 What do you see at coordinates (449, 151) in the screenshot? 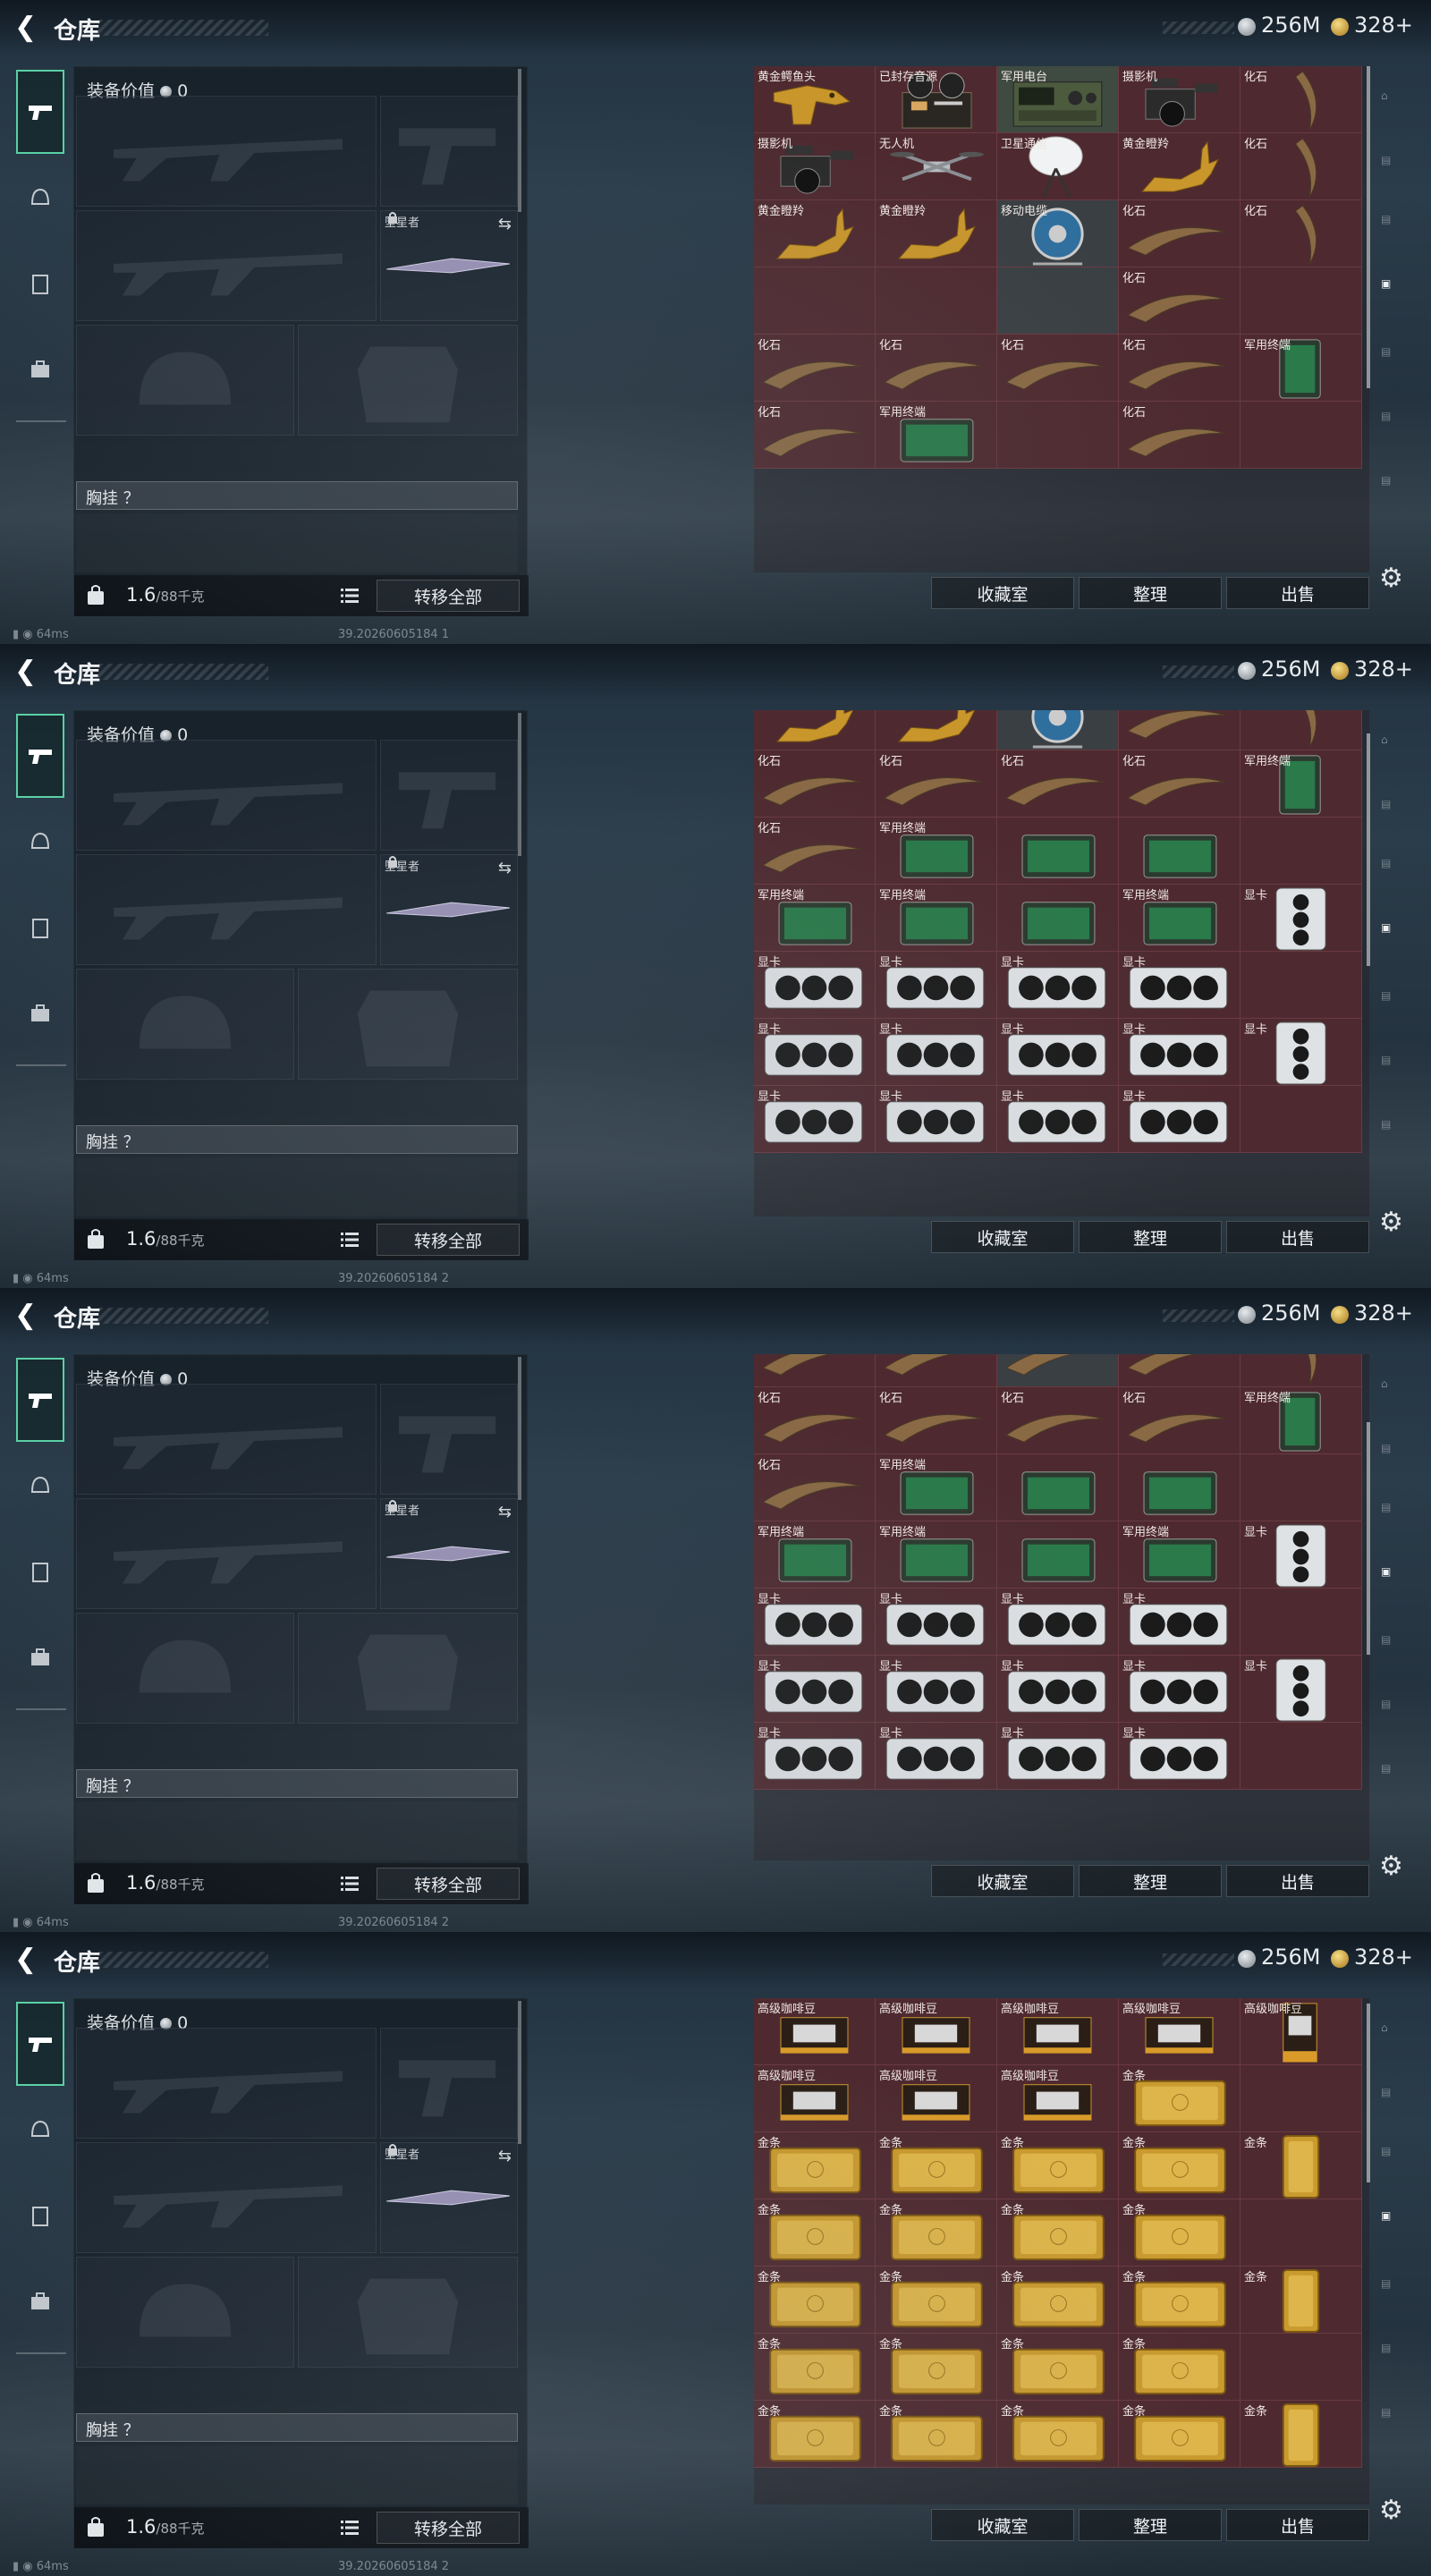
I see `pistol-slot` at bounding box center [449, 151].